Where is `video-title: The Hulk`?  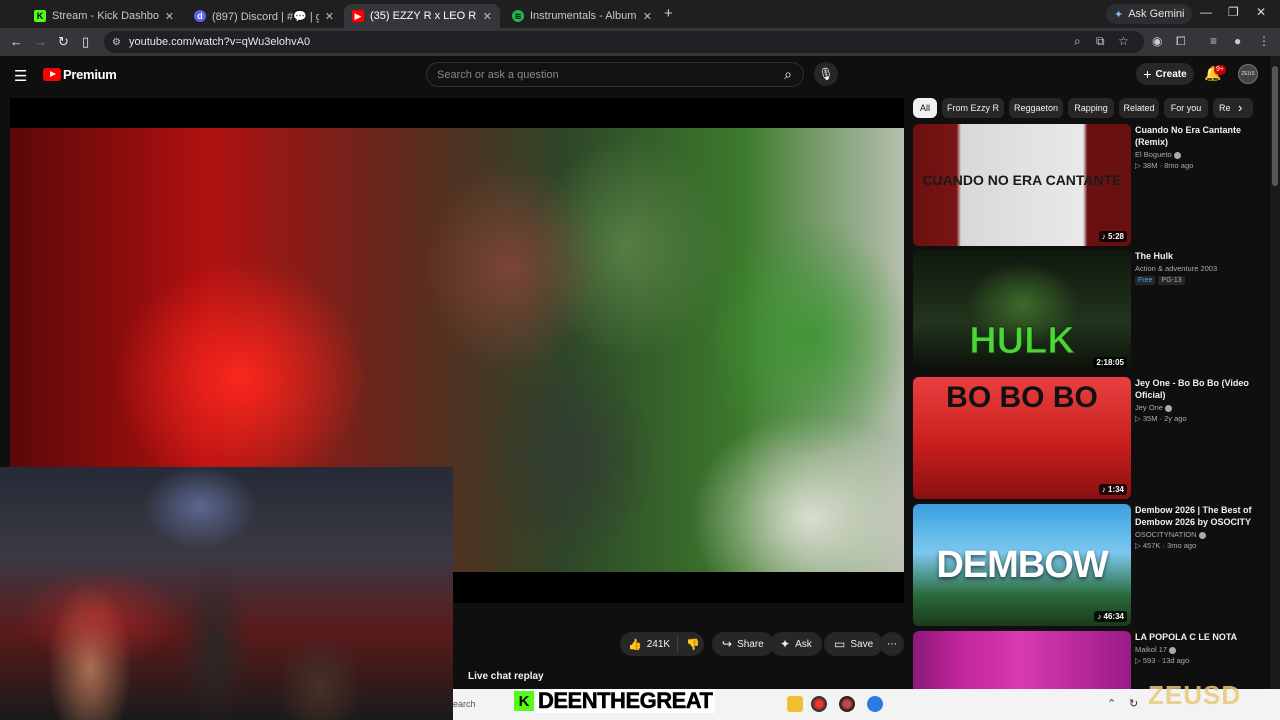
video-title: The Hulk is located at coordinates (1199, 256).